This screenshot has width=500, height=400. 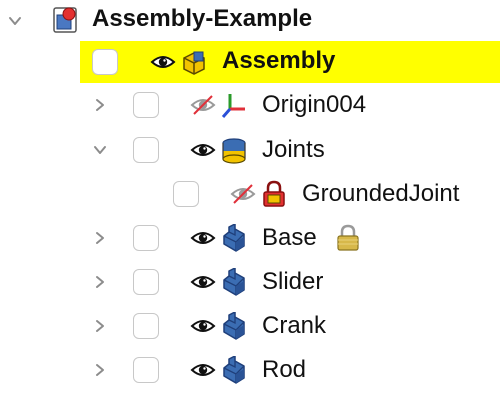 I want to click on tree-row-rod: Rod, so click(x=250, y=370).